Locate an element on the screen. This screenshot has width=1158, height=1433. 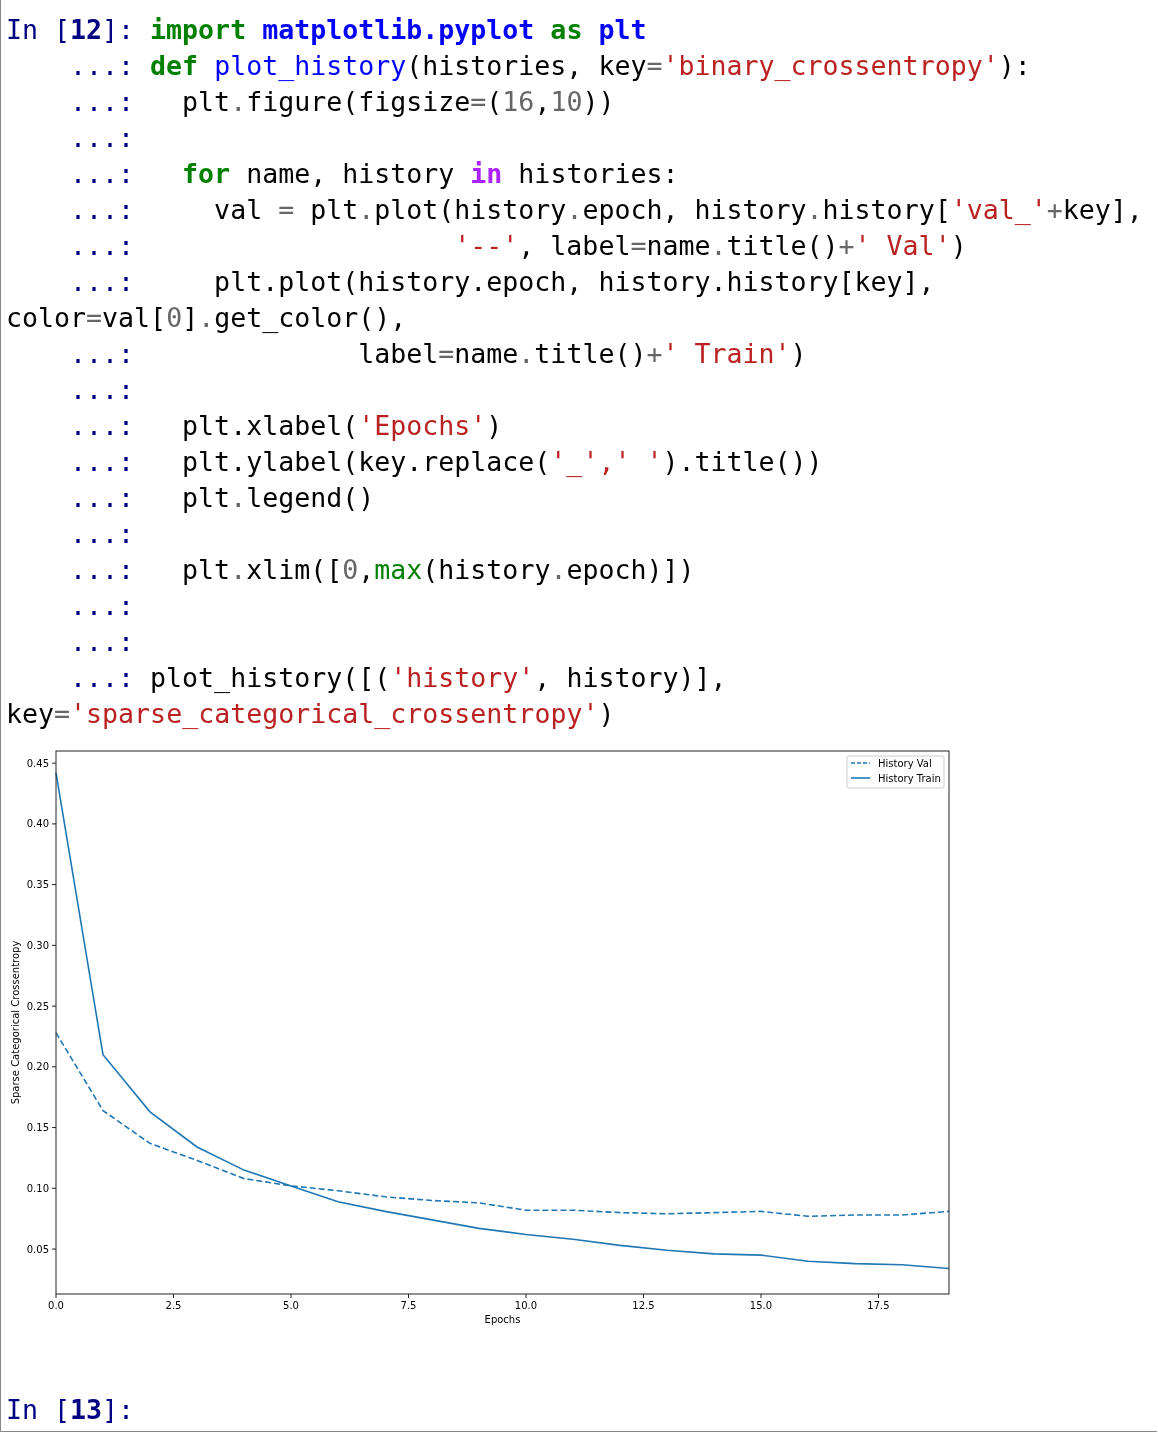
code-line: plt.xlabel('Epochs') is located at coordinates (342, 425).